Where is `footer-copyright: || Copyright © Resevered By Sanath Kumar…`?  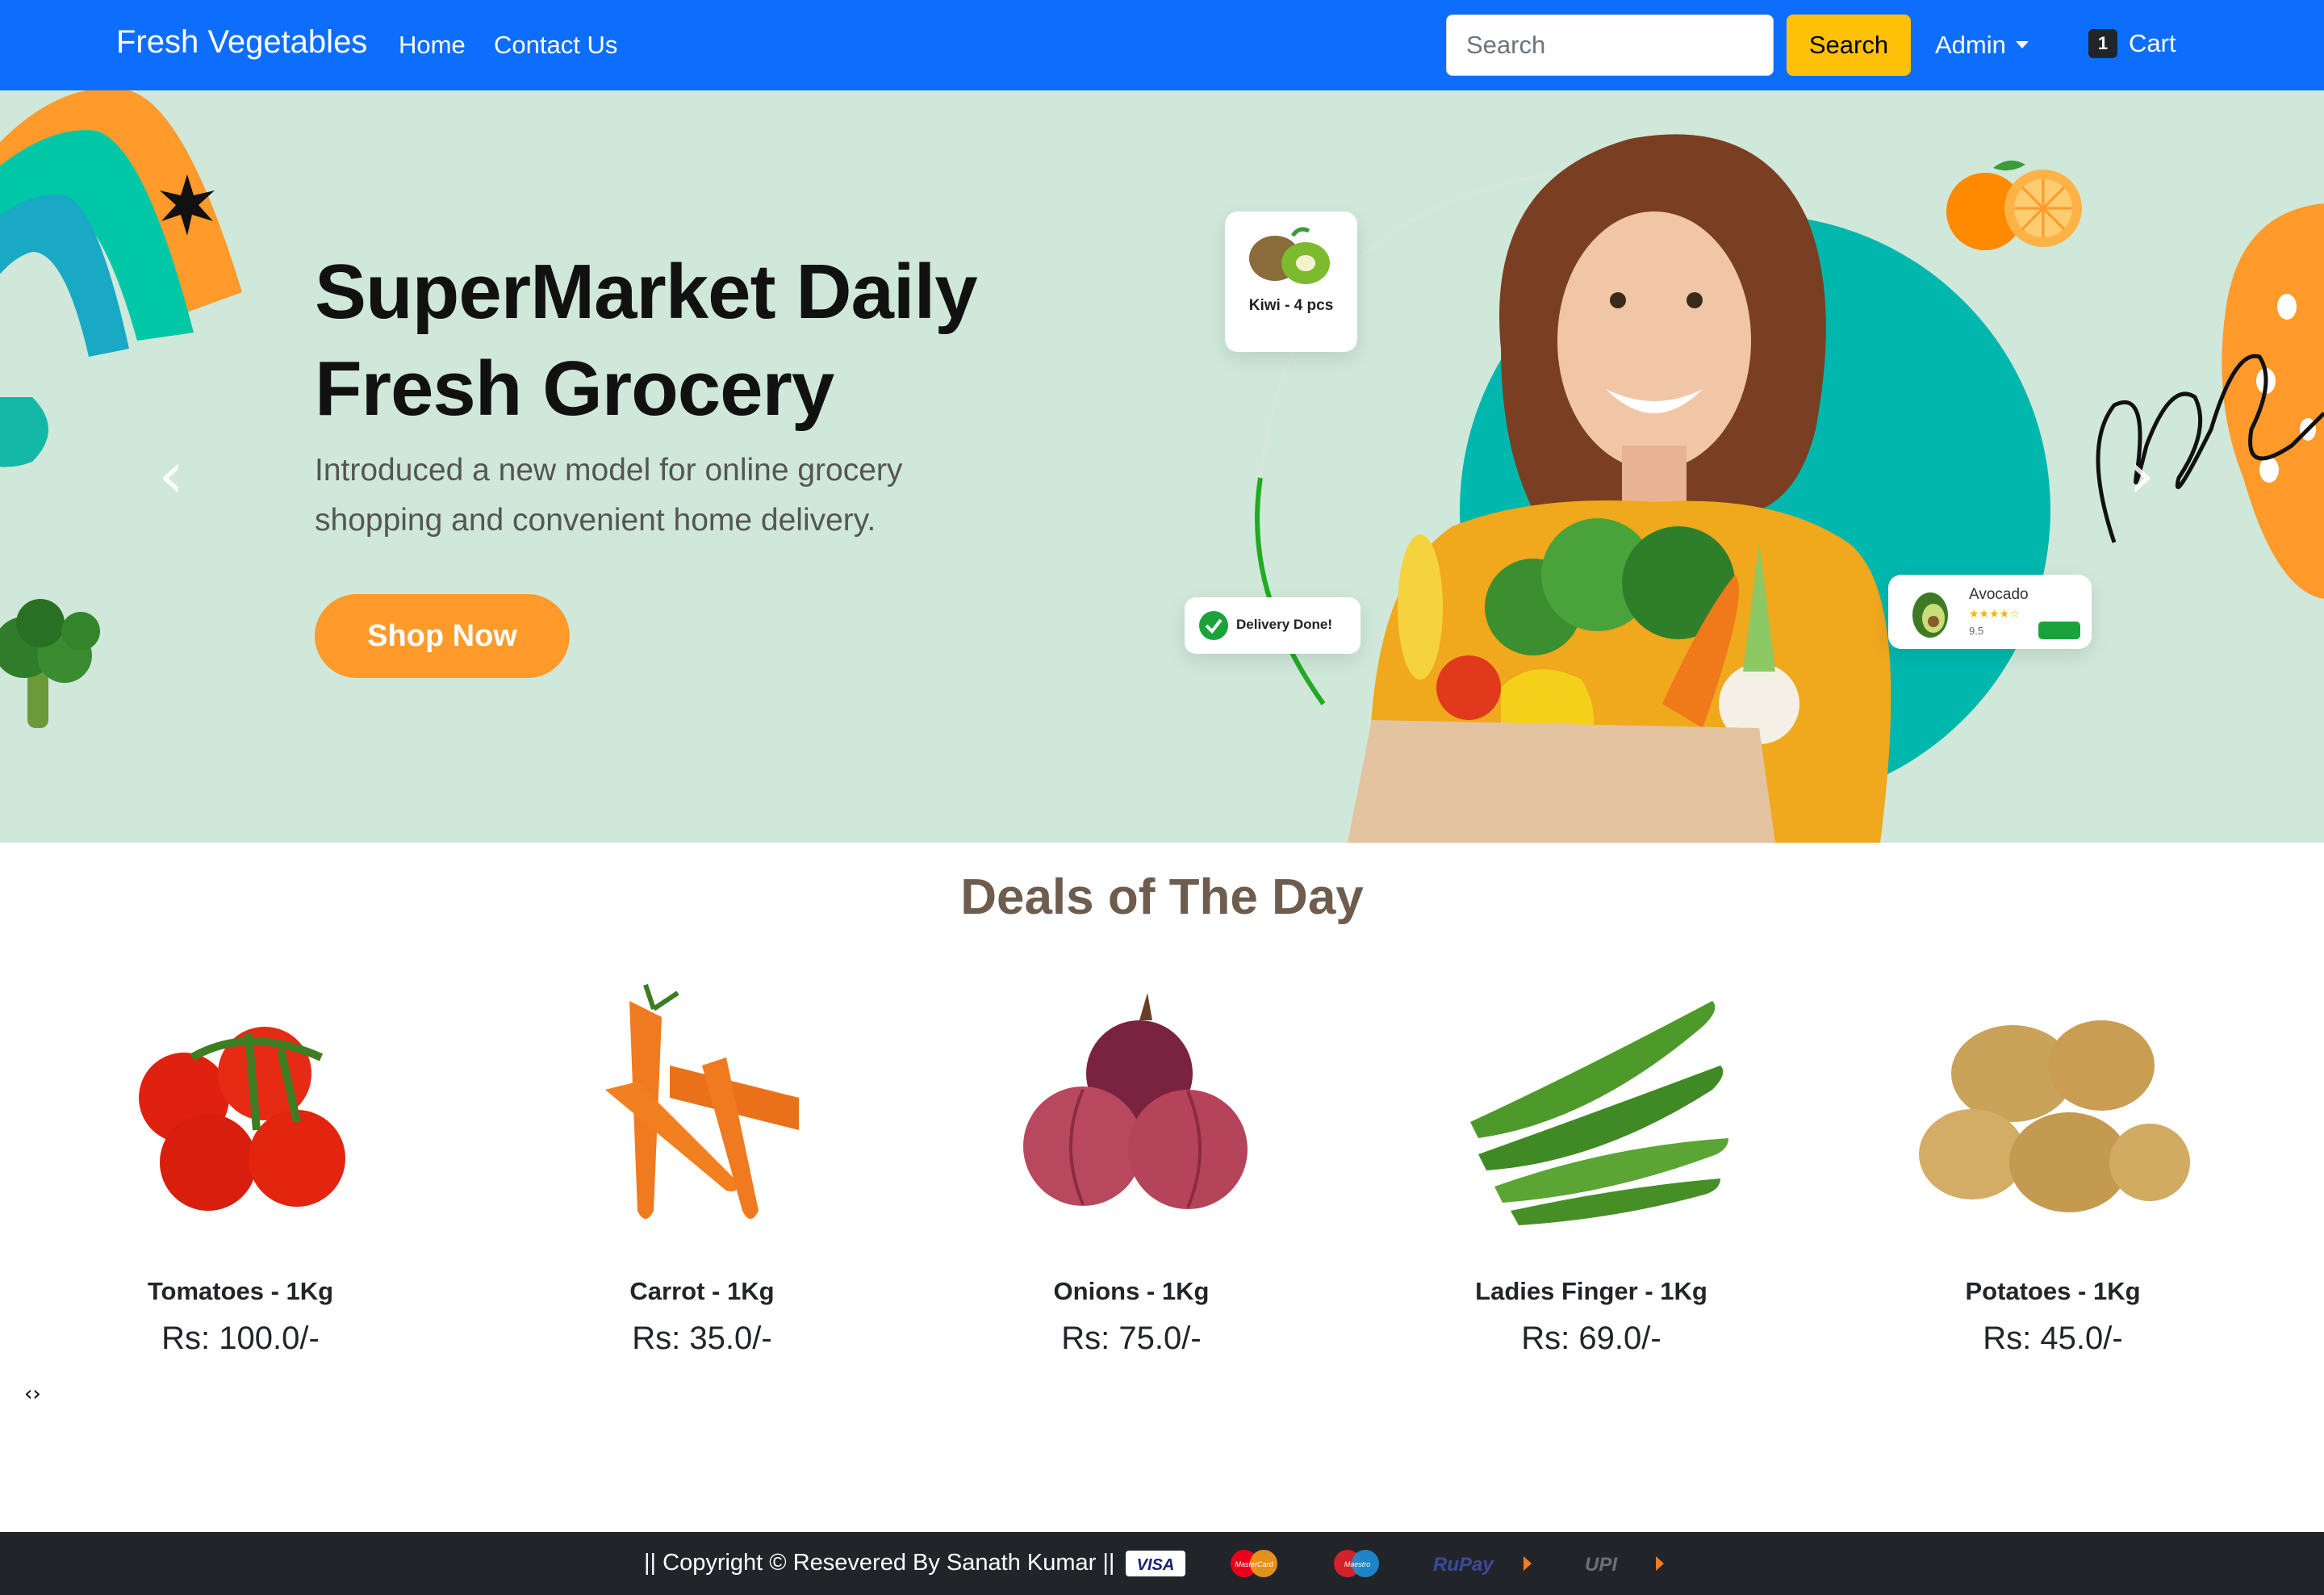
footer-copyright: || Copyright © Resevered By Sanath Kumar… is located at coordinates (880, 1563).